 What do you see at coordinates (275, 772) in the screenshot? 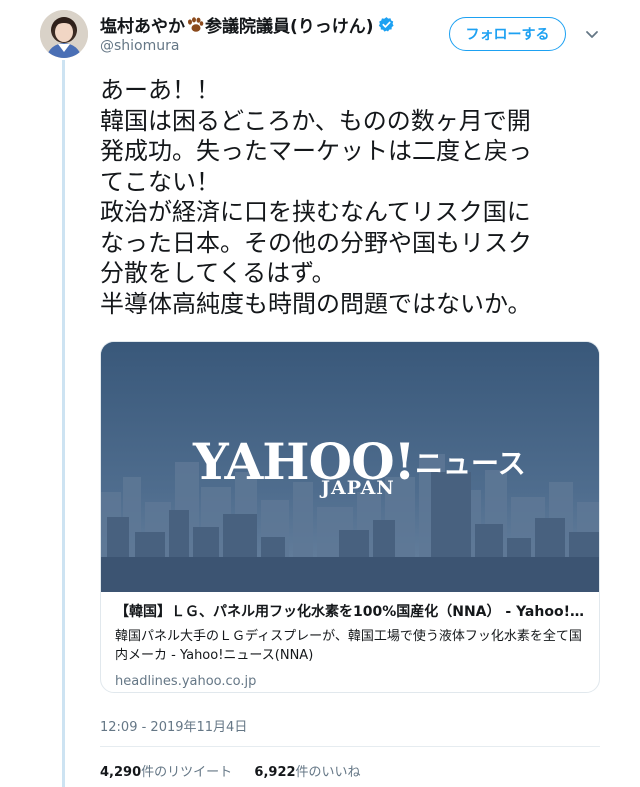
I see `like-count-value: 6,922` at bounding box center [275, 772].